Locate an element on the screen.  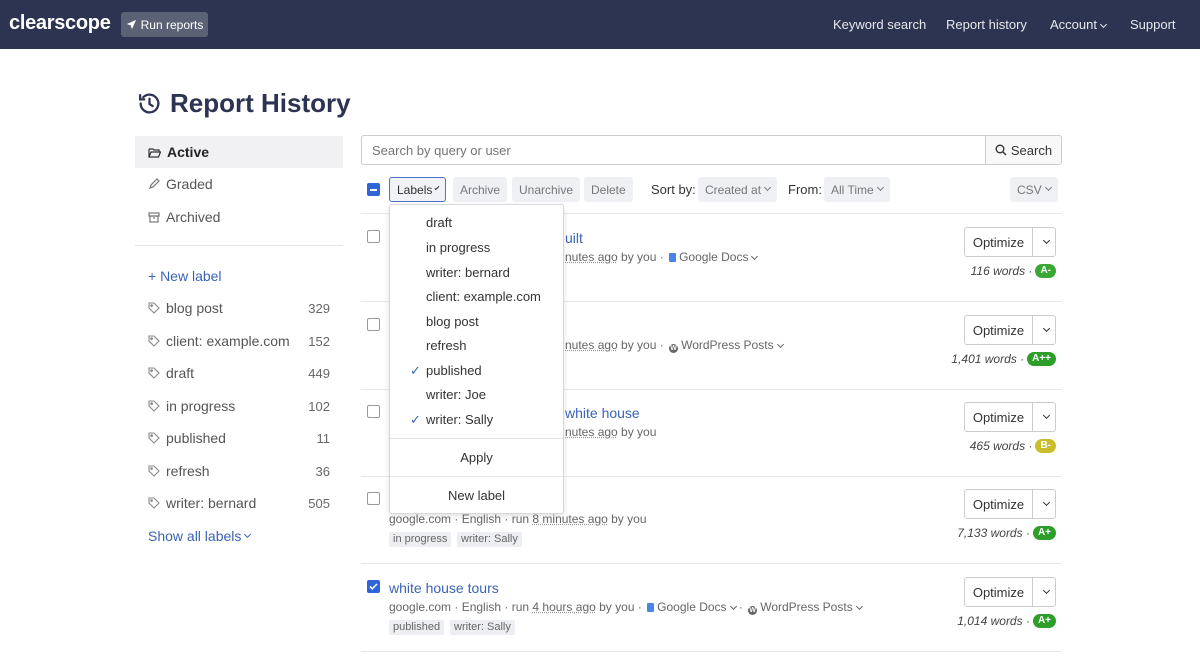
csv-button: CSV is located at coordinates (1034, 189).